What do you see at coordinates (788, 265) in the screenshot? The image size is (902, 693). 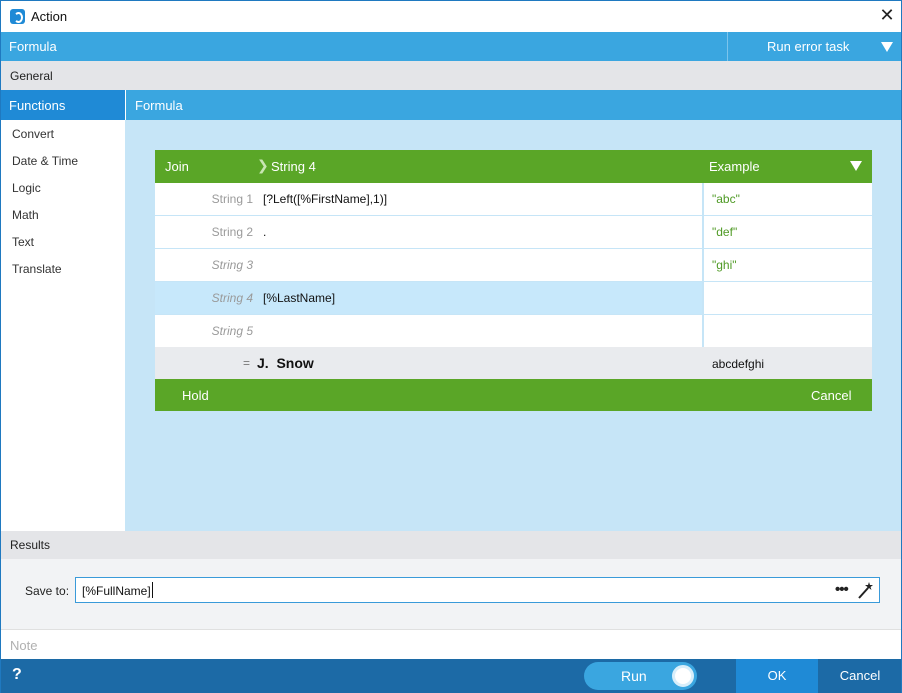 I see `string-3-example: "ghi"` at bounding box center [788, 265].